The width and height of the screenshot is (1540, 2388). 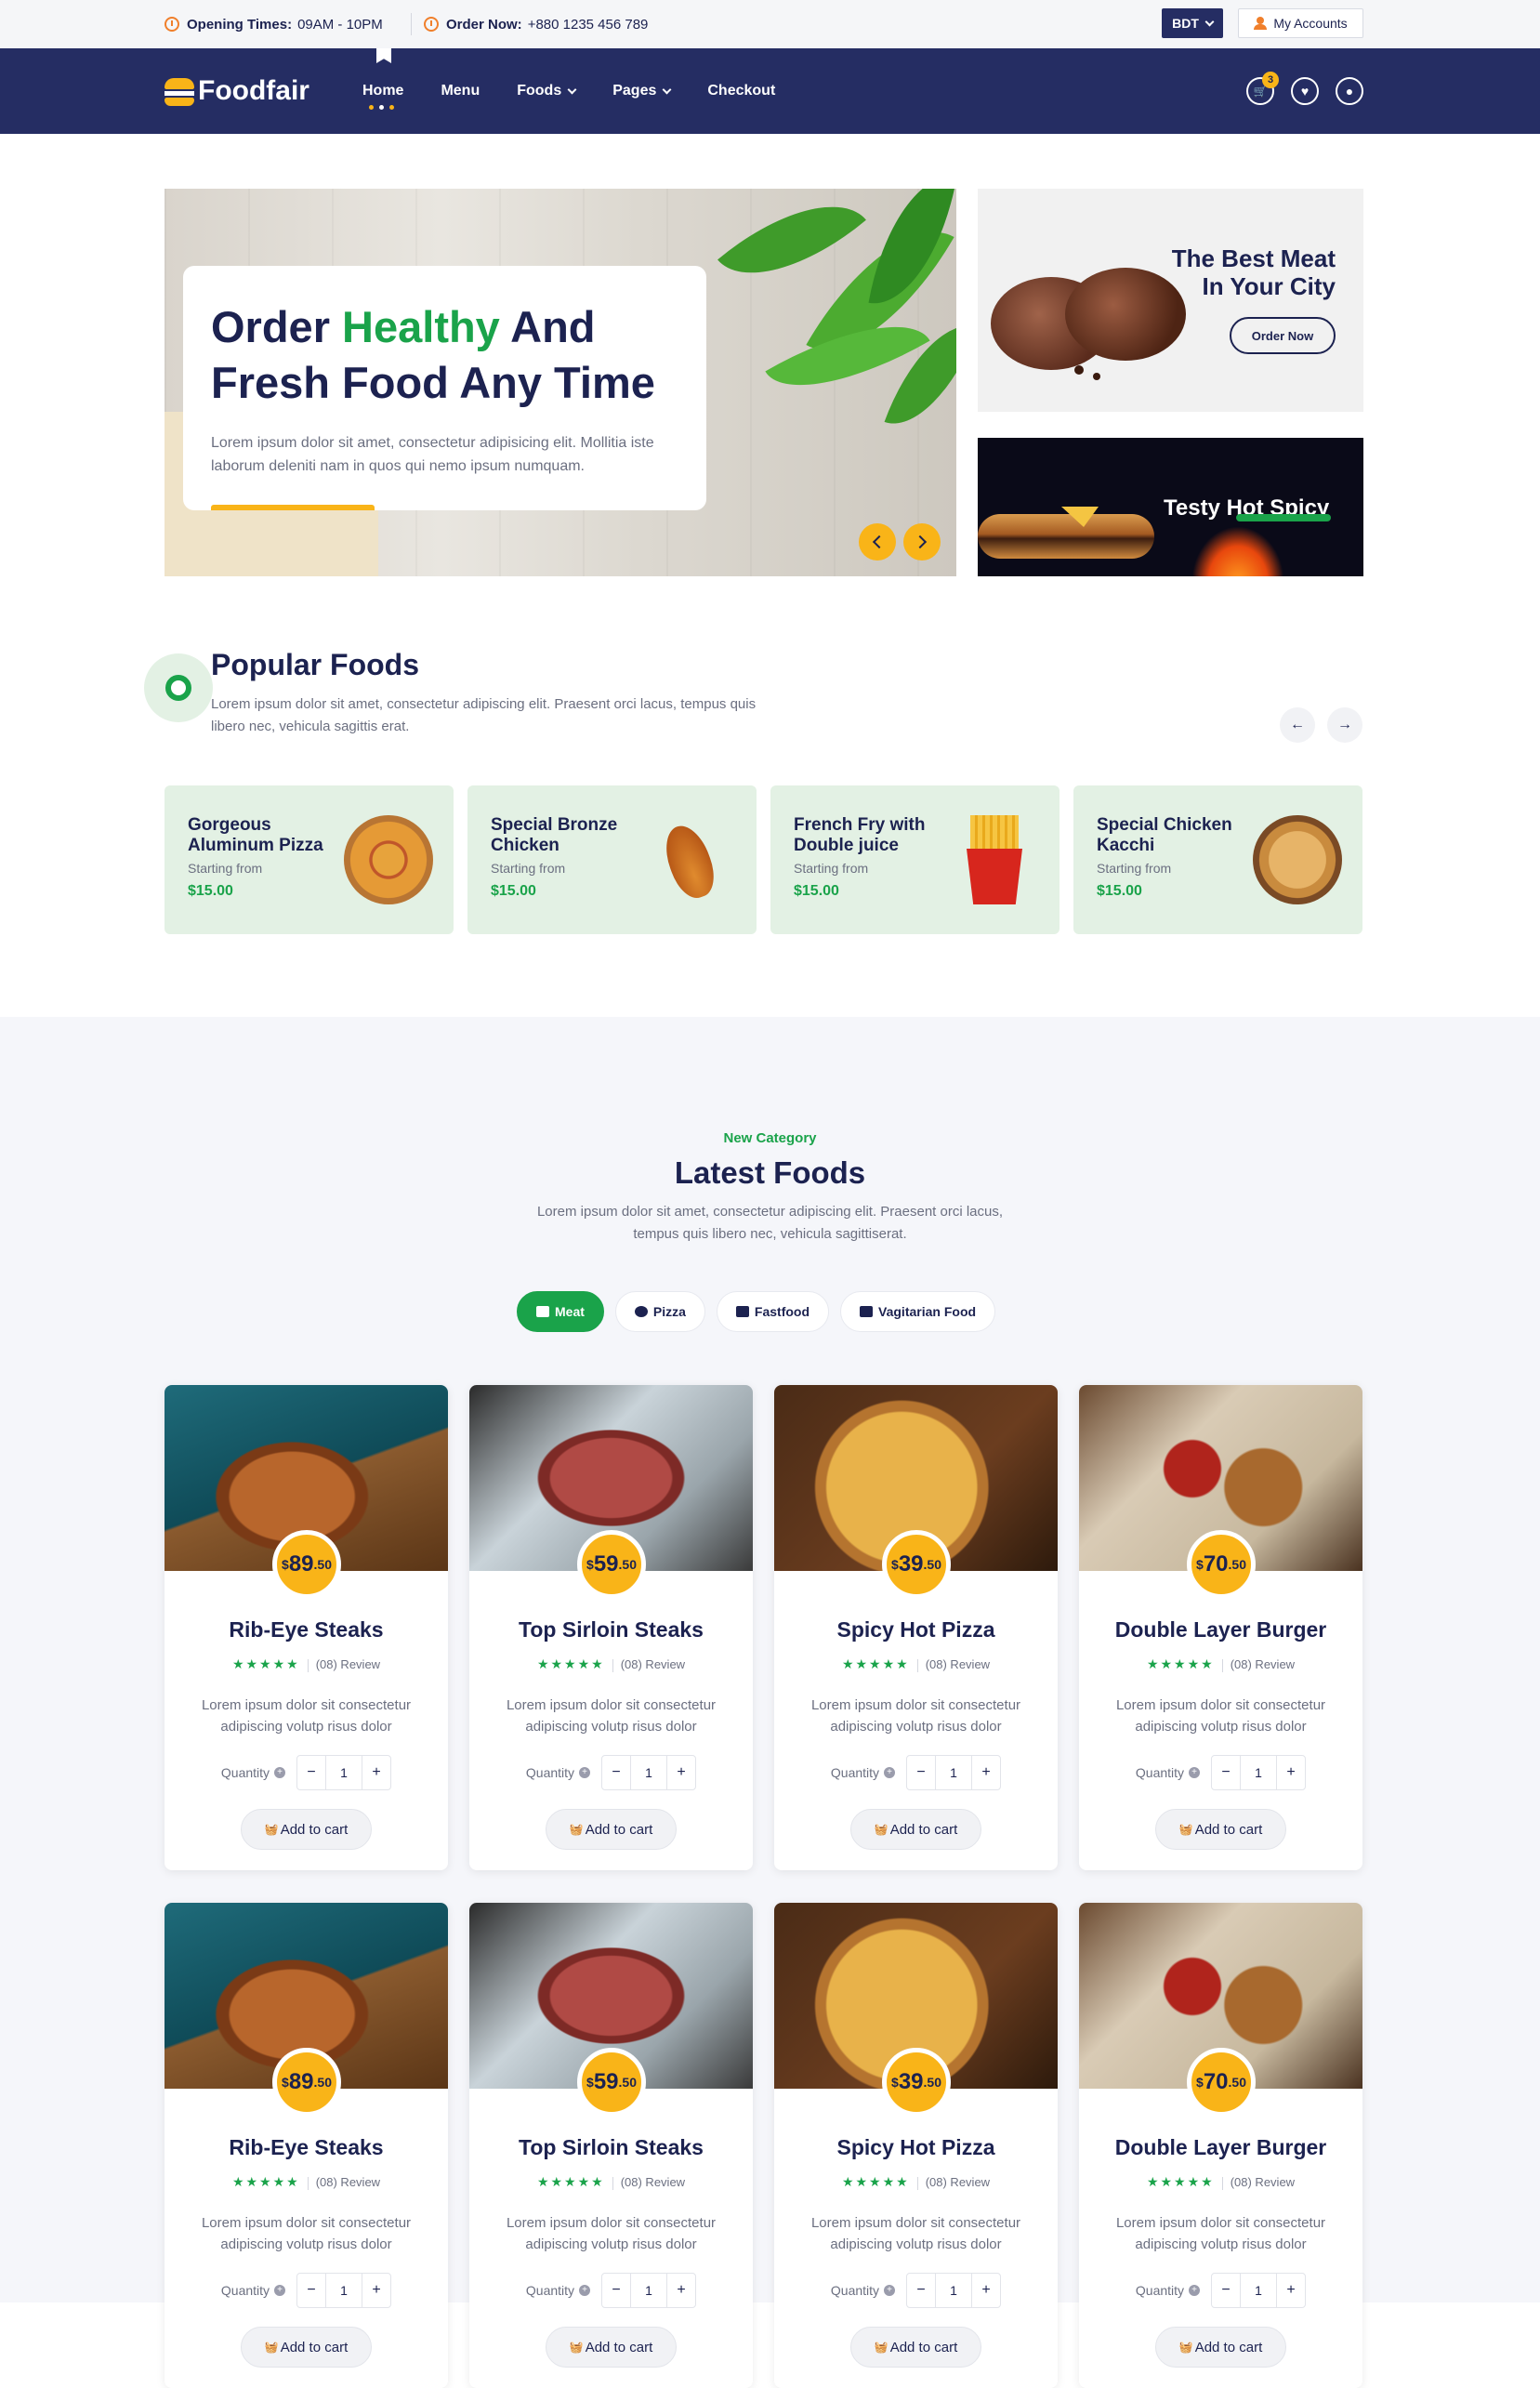 I want to click on price-badge: $89.50, so click(x=306, y=1564).